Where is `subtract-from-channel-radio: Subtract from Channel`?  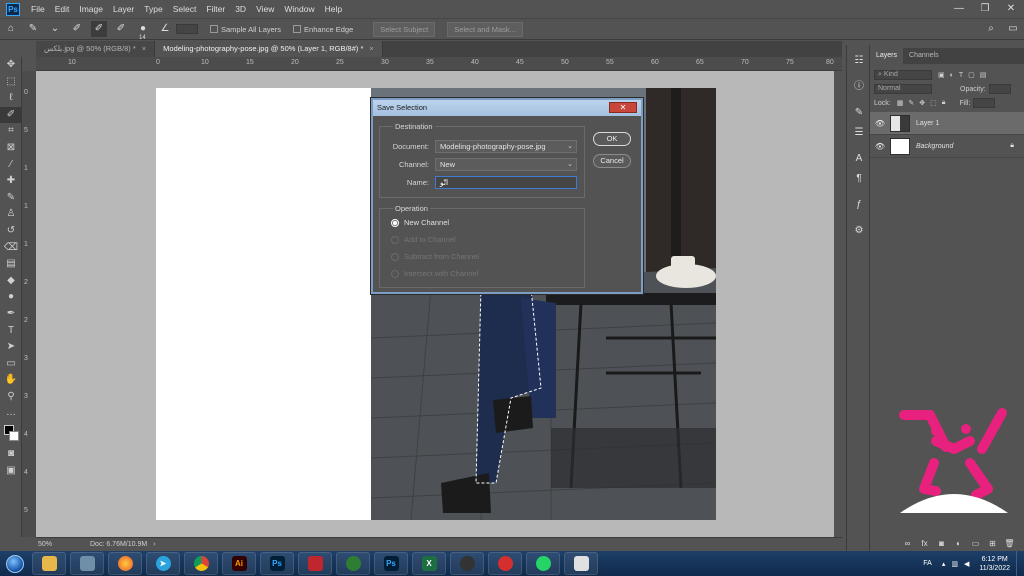
subtract-from-channel-radio: Subtract from Channel is located at coordinates (435, 256).